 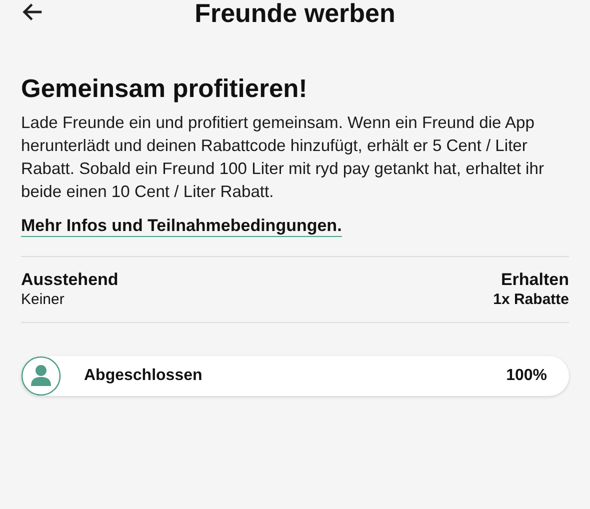 I want to click on info-link: Mehr Infos und Teilnahmebedingungen., so click(x=181, y=225).